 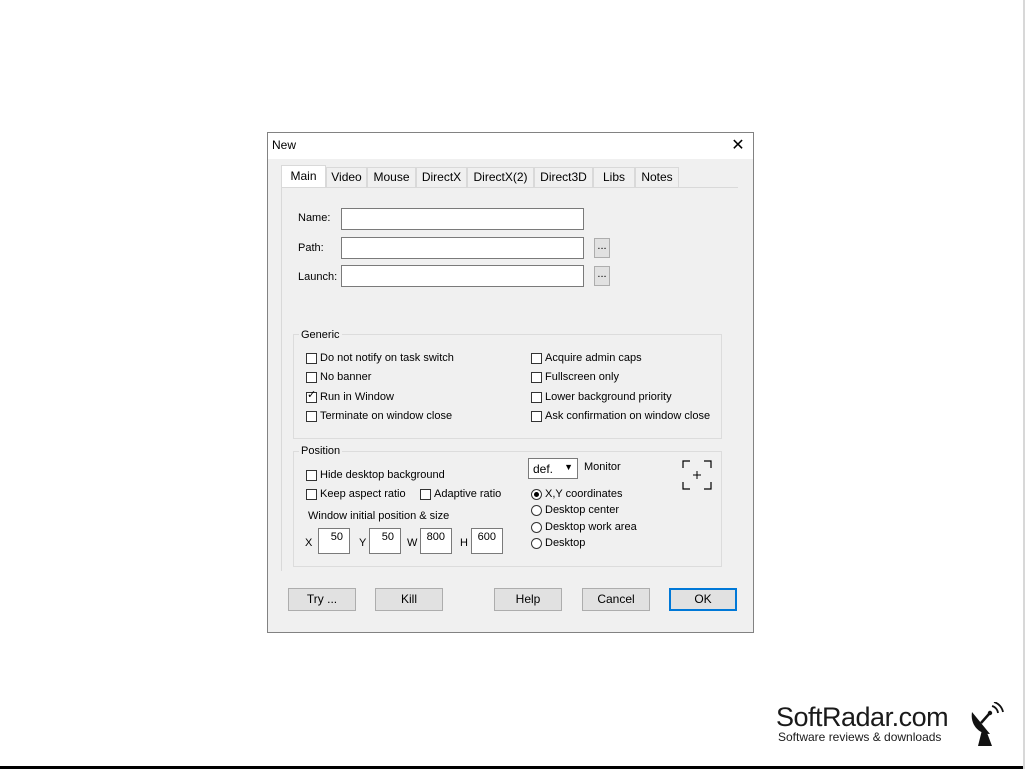 What do you see at coordinates (284, 145) in the screenshot?
I see `dialog-title: New` at bounding box center [284, 145].